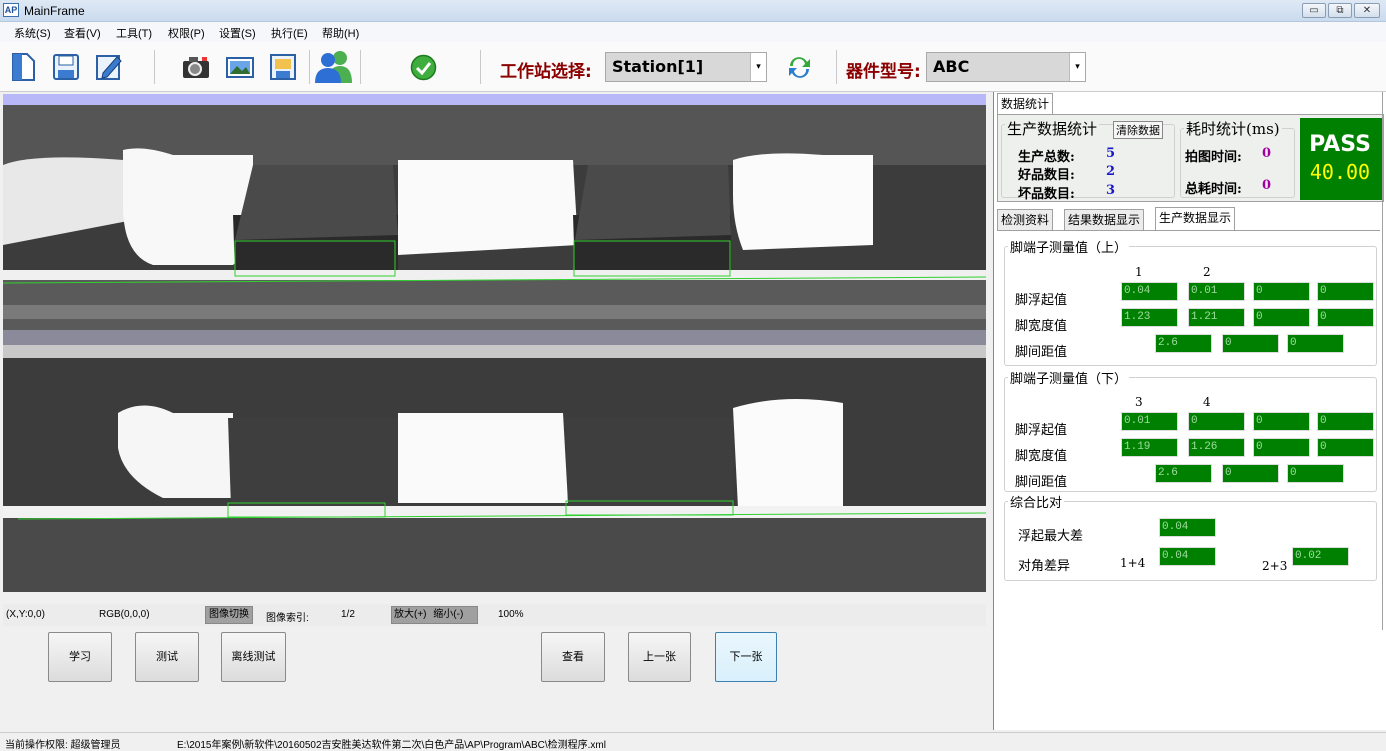 This screenshot has height=751, width=1386. I want to click on compare-title: 综合比对, so click(1036, 501).